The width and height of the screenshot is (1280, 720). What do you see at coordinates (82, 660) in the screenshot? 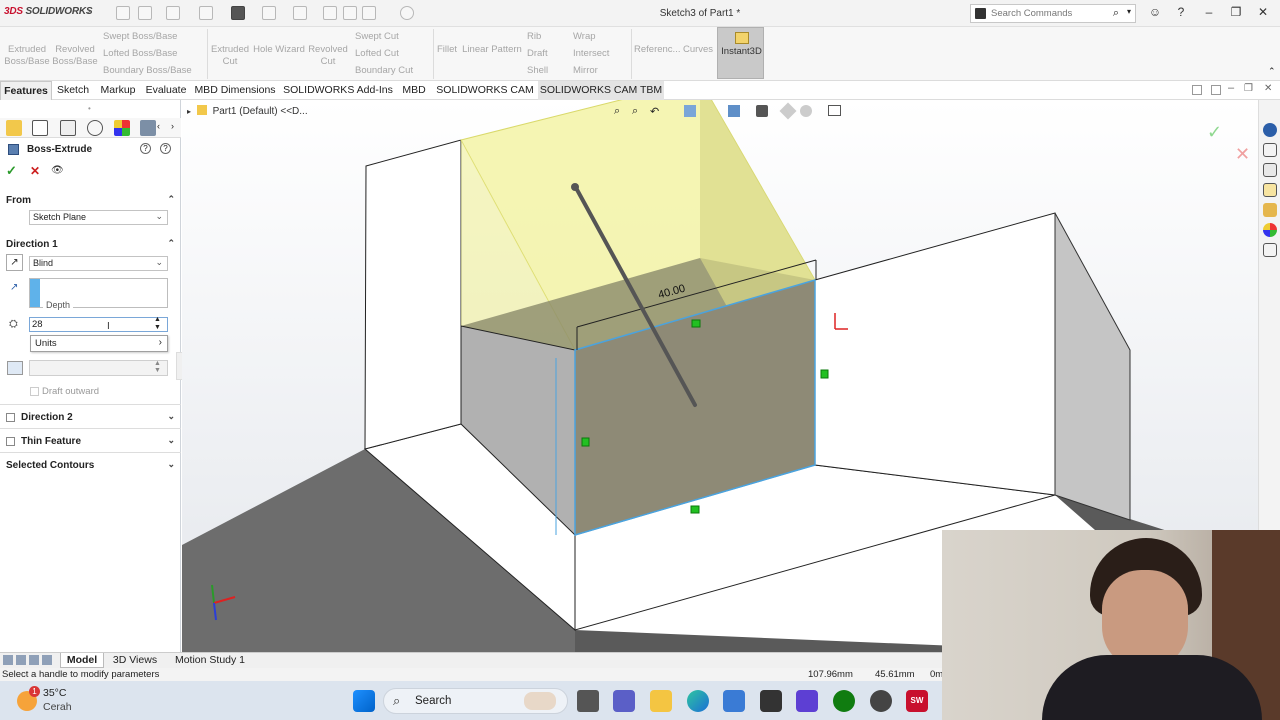
I see `tab-model: Model` at bounding box center [82, 660].